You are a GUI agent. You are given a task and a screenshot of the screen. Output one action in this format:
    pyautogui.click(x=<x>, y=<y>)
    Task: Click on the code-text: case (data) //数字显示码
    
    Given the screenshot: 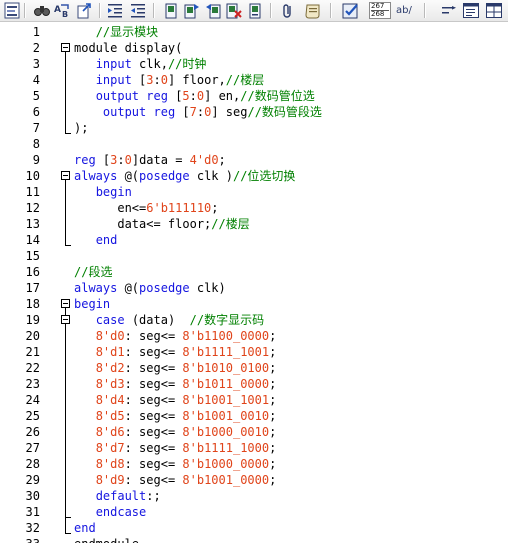 What is the action you would take?
    pyautogui.click(x=169, y=320)
    